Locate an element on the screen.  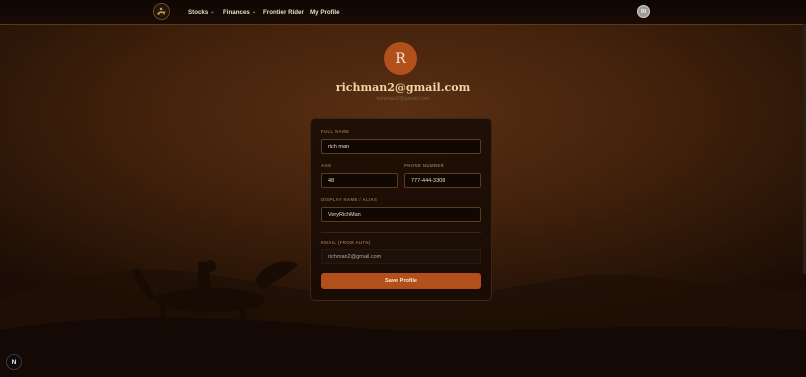
full-name-field: rich man is located at coordinates (401, 146).